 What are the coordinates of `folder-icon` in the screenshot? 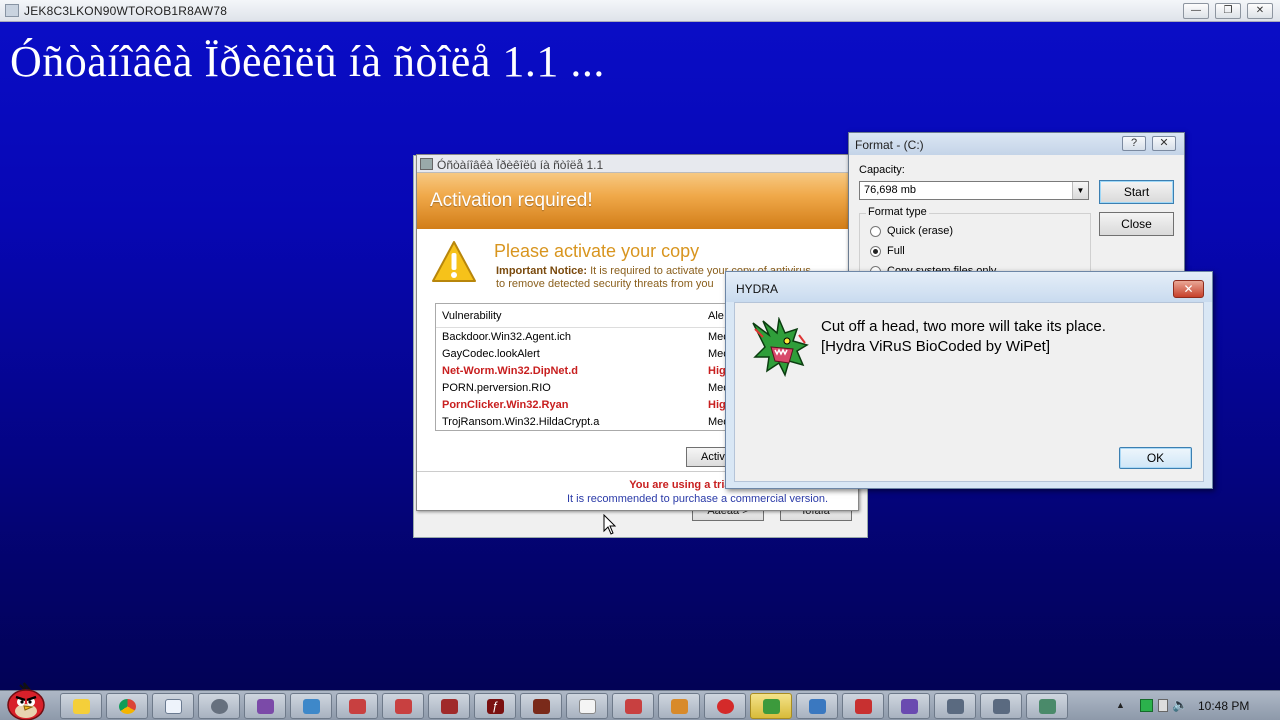 It's located at (81, 706).